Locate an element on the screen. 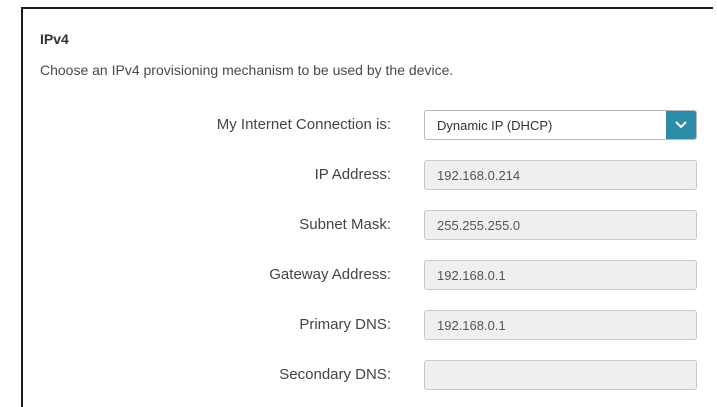 The image size is (717, 407). secondary-dns-label: Secondary DNS: is located at coordinates (335, 374).